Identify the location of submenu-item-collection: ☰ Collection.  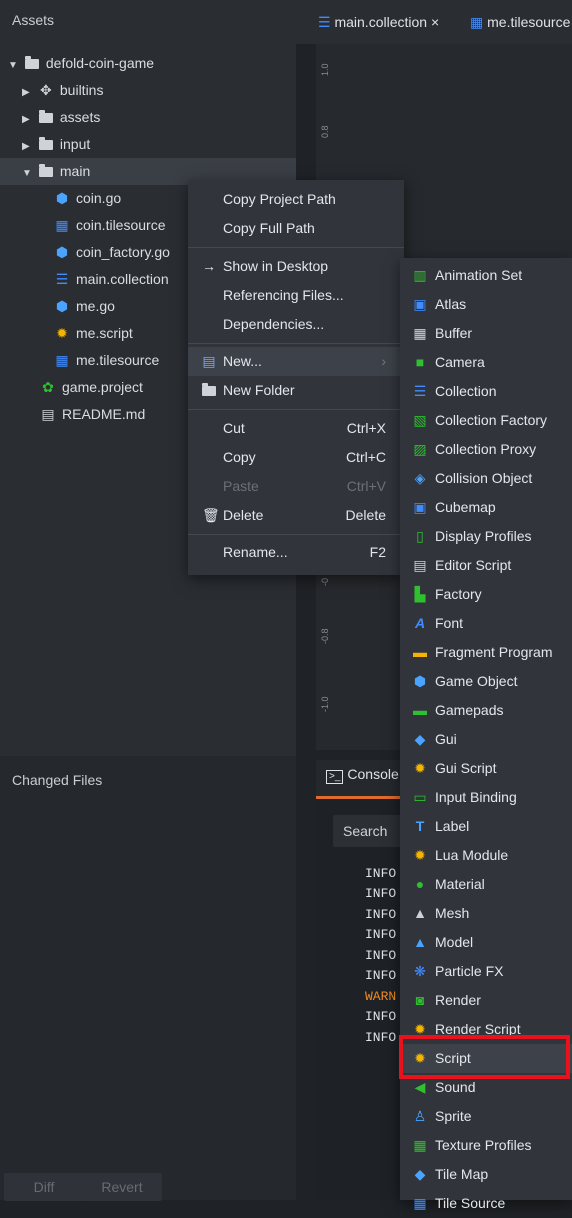
(486, 391).